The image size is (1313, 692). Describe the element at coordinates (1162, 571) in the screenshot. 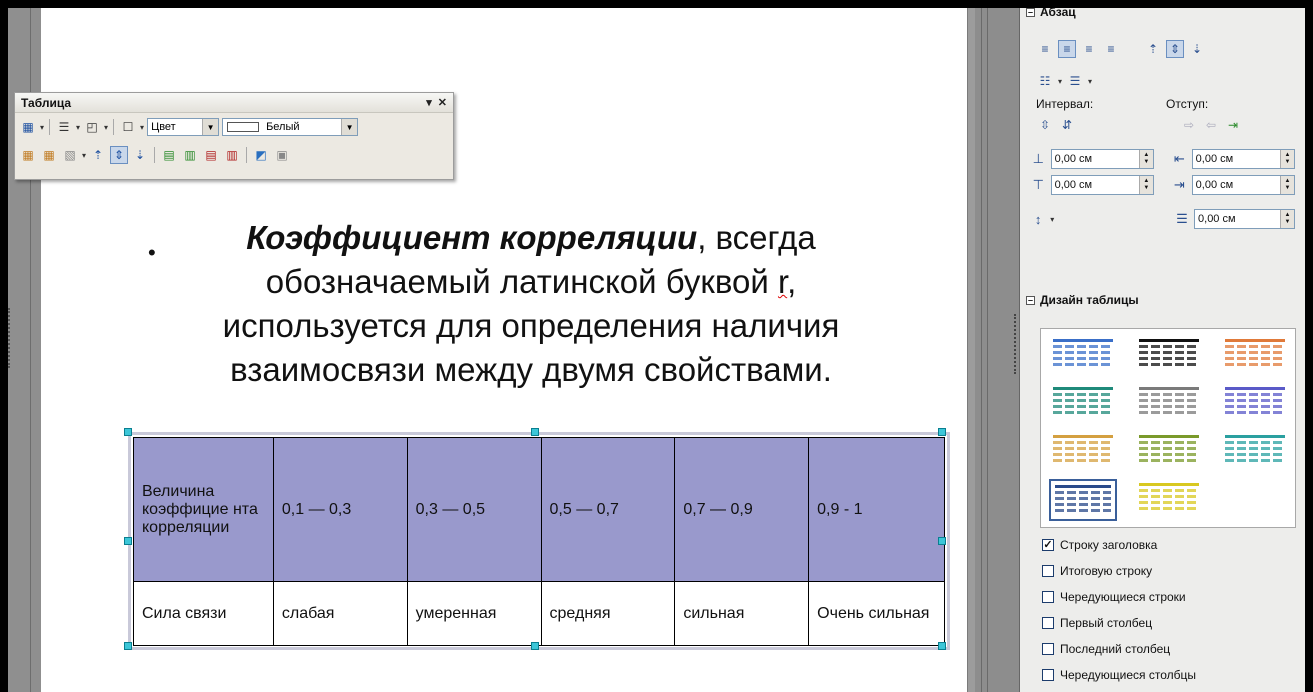

I see `table-option-checkbox-row: Итоговую строку` at that location.